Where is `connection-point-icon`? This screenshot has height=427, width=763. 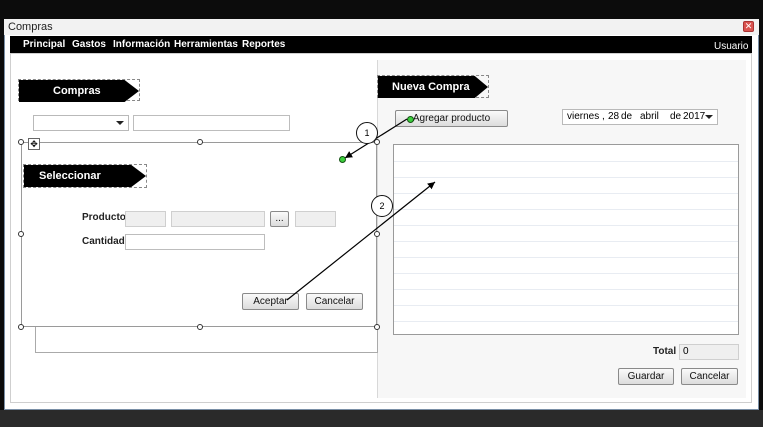
connection-point-icon is located at coordinates (342, 159).